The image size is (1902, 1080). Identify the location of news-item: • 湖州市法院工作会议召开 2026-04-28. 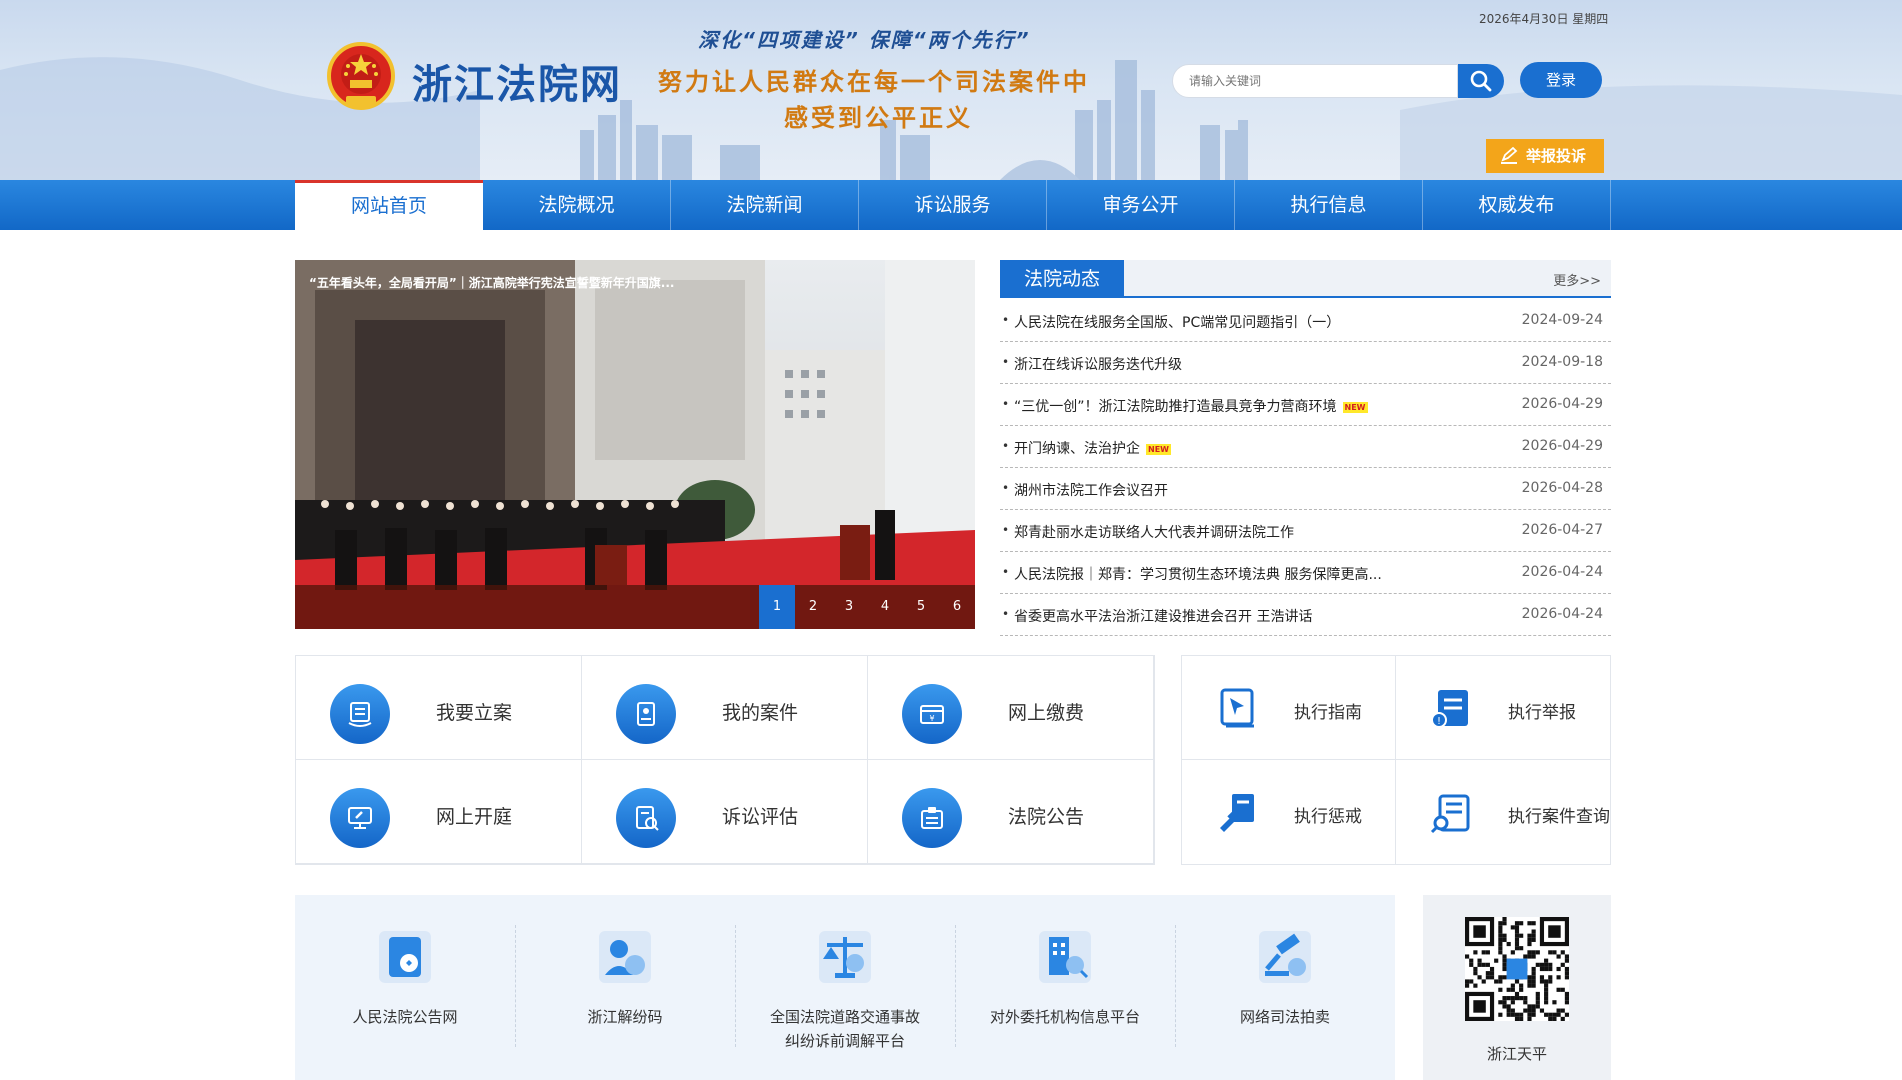
(1305, 489).